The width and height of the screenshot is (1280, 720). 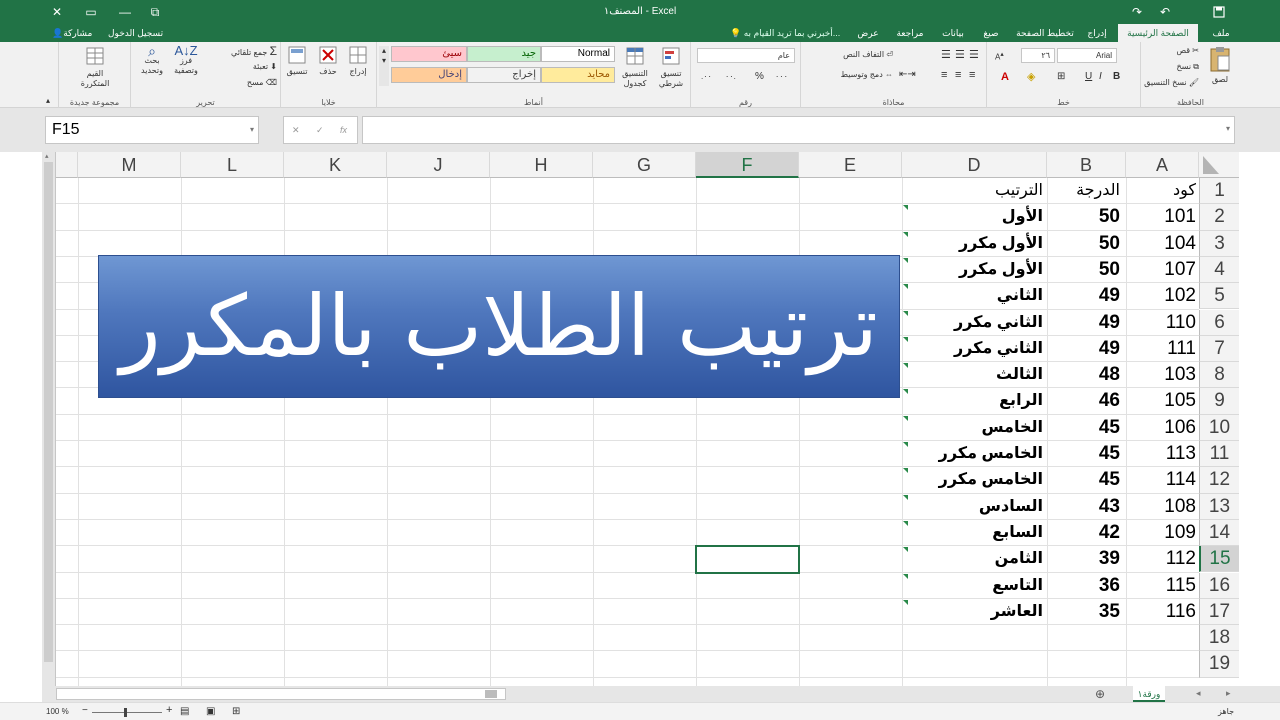 What do you see at coordinates (57, 711) in the screenshot?
I see `zoom-level: 100 %` at bounding box center [57, 711].